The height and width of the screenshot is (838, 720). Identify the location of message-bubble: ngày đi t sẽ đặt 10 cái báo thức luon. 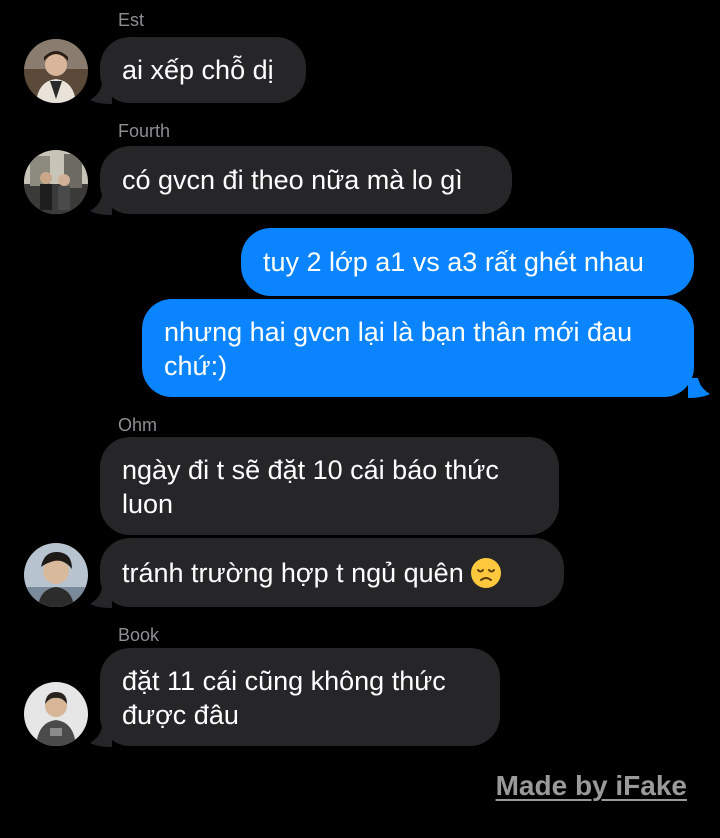
(329, 486).